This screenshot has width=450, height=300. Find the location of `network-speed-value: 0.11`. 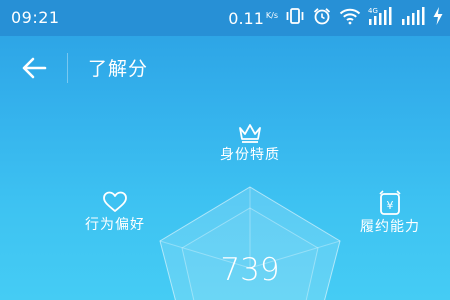

network-speed-value: 0.11 is located at coordinates (246, 18).